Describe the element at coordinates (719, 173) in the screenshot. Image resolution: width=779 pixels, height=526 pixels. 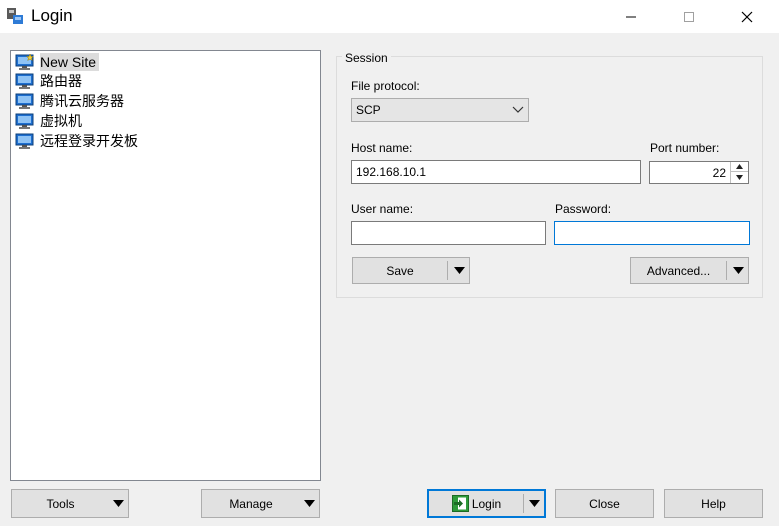
I see `port-number-value: 22` at that location.